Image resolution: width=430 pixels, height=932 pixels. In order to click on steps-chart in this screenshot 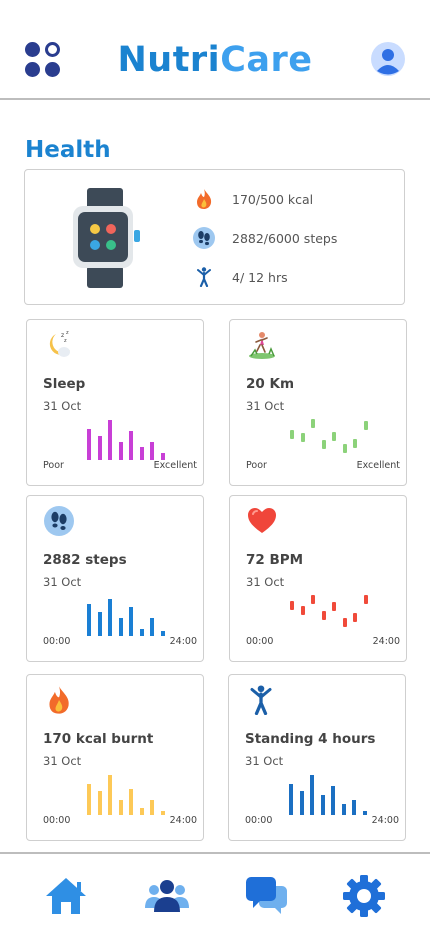, I will do `click(132, 614)`.